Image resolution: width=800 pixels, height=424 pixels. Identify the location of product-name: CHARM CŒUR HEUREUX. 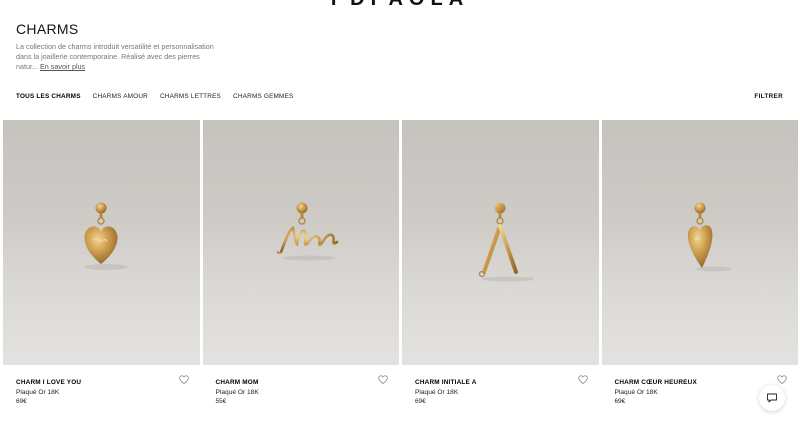
(656, 382).